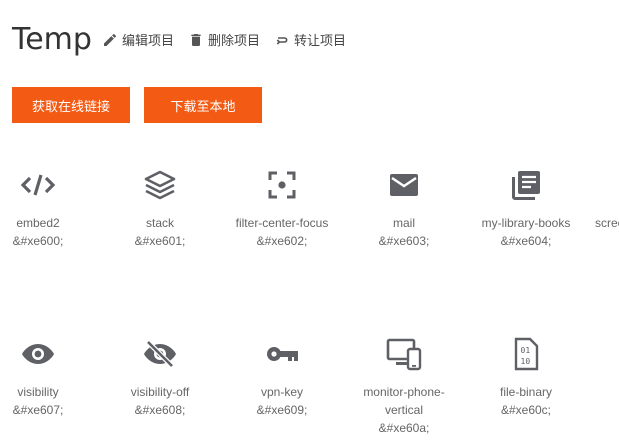 This screenshot has height=441, width=619. Describe the element at coordinates (526, 185) in the screenshot. I see `library-books-icon` at that location.